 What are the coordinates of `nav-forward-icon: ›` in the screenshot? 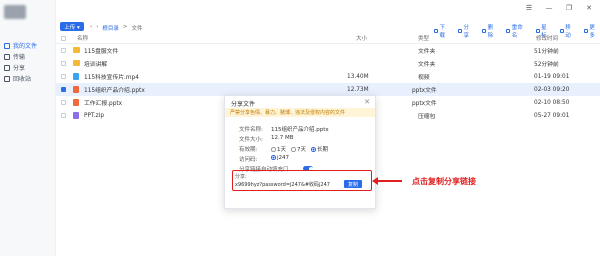 It's located at (97, 28).